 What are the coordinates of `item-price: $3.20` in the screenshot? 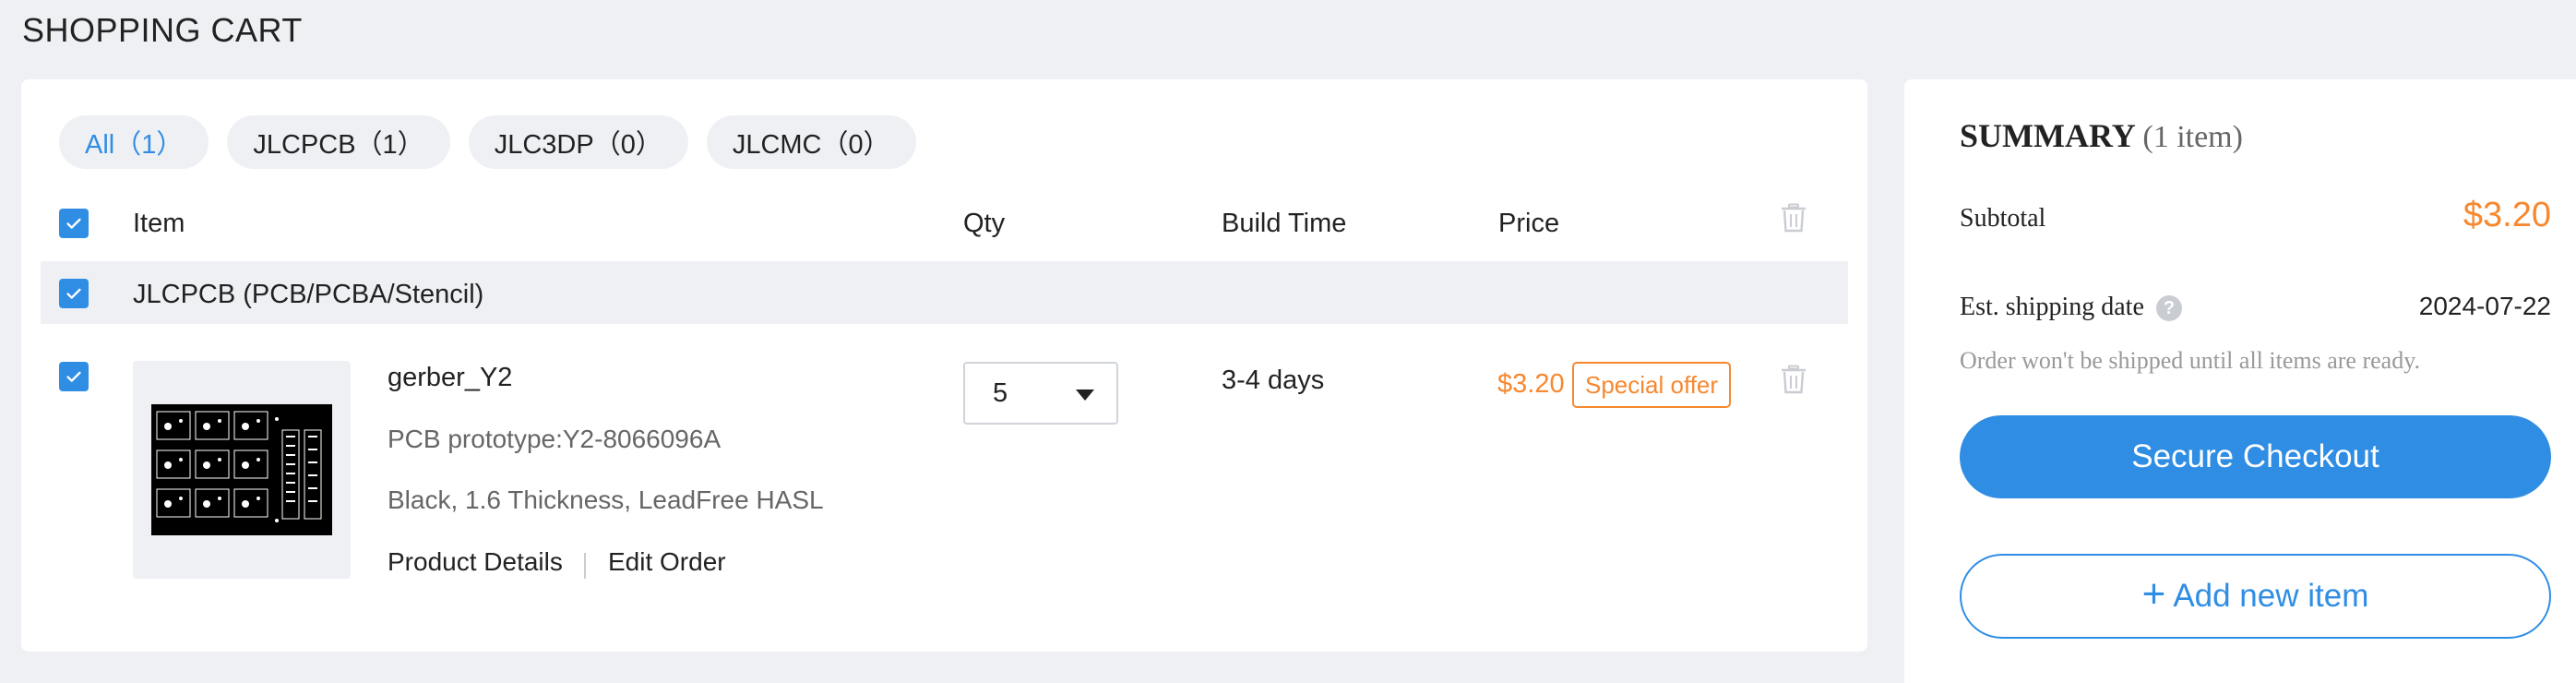 It's located at (1531, 384).